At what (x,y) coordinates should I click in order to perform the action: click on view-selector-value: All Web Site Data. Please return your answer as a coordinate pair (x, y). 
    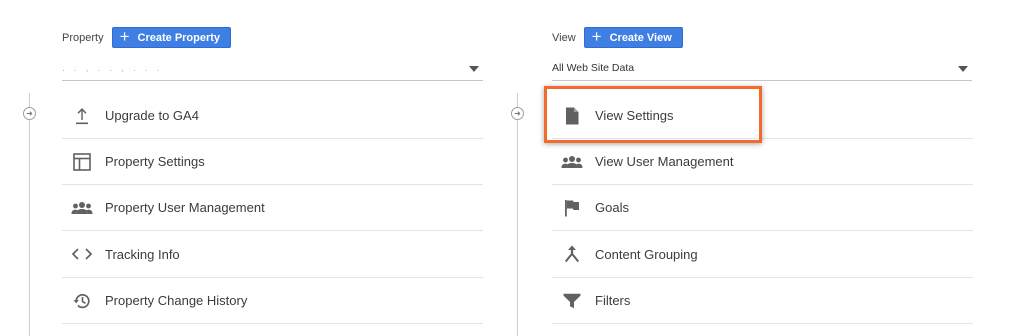
    Looking at the image, I should click on (593, 68).